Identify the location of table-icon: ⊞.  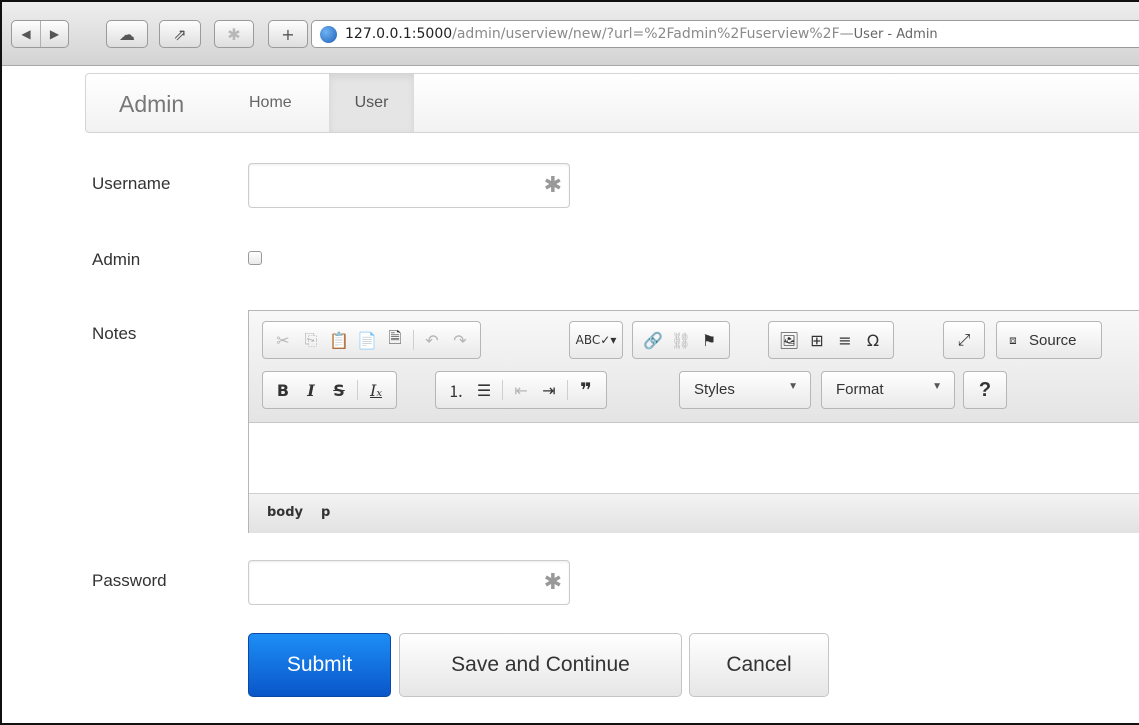
(817, 340).